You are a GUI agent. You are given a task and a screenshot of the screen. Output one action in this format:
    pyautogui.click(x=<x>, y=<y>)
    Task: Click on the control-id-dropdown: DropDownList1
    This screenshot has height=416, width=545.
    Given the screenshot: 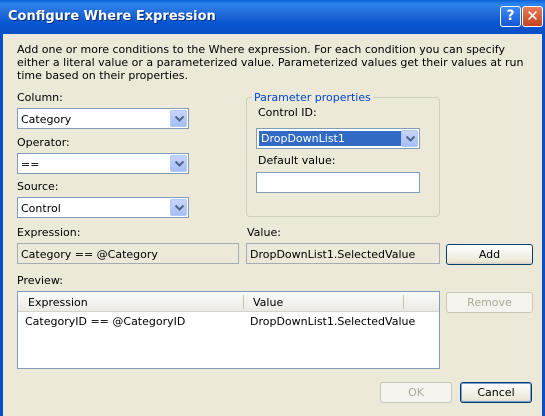 What is the action you would take?
    pyautogui.click(x=338, y=138)
    